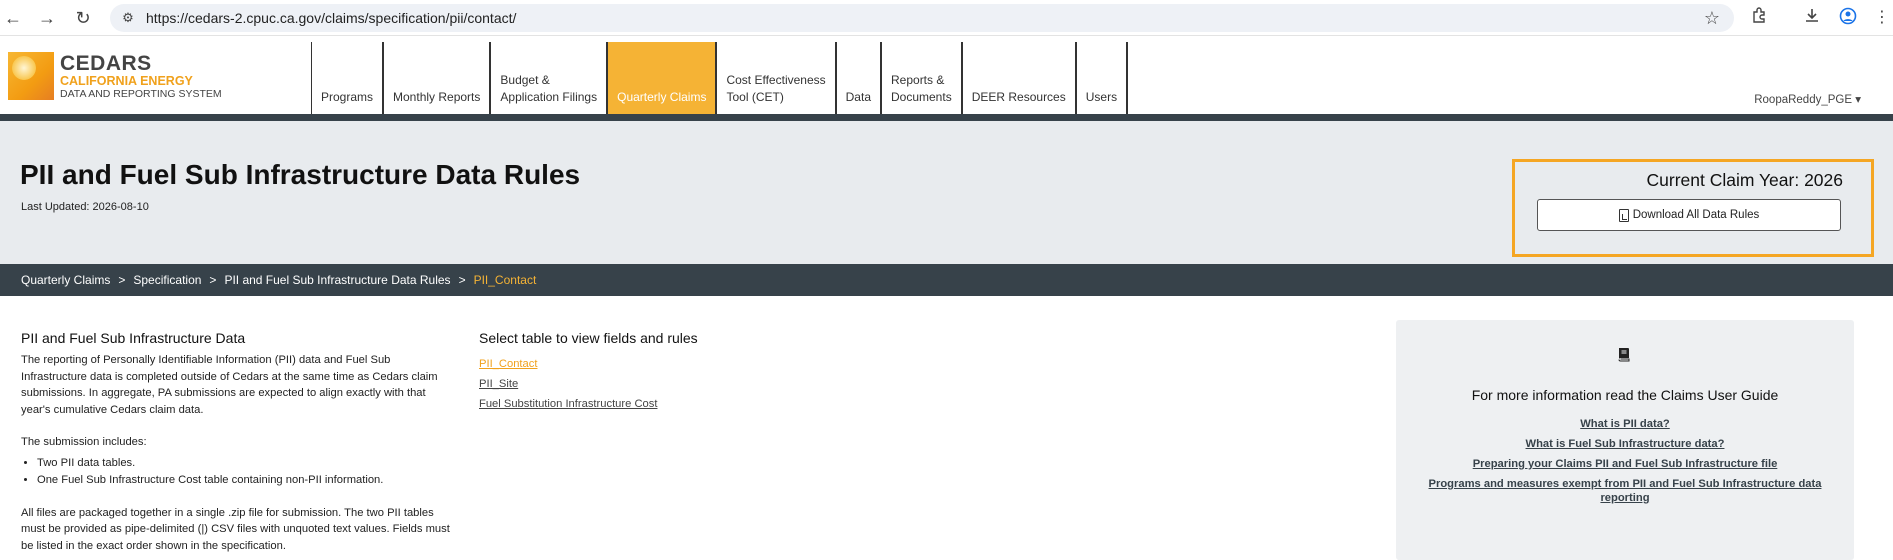  Describe the element at coordinates (1624, 354) in the screenshot. I see `book-icon` at that location.